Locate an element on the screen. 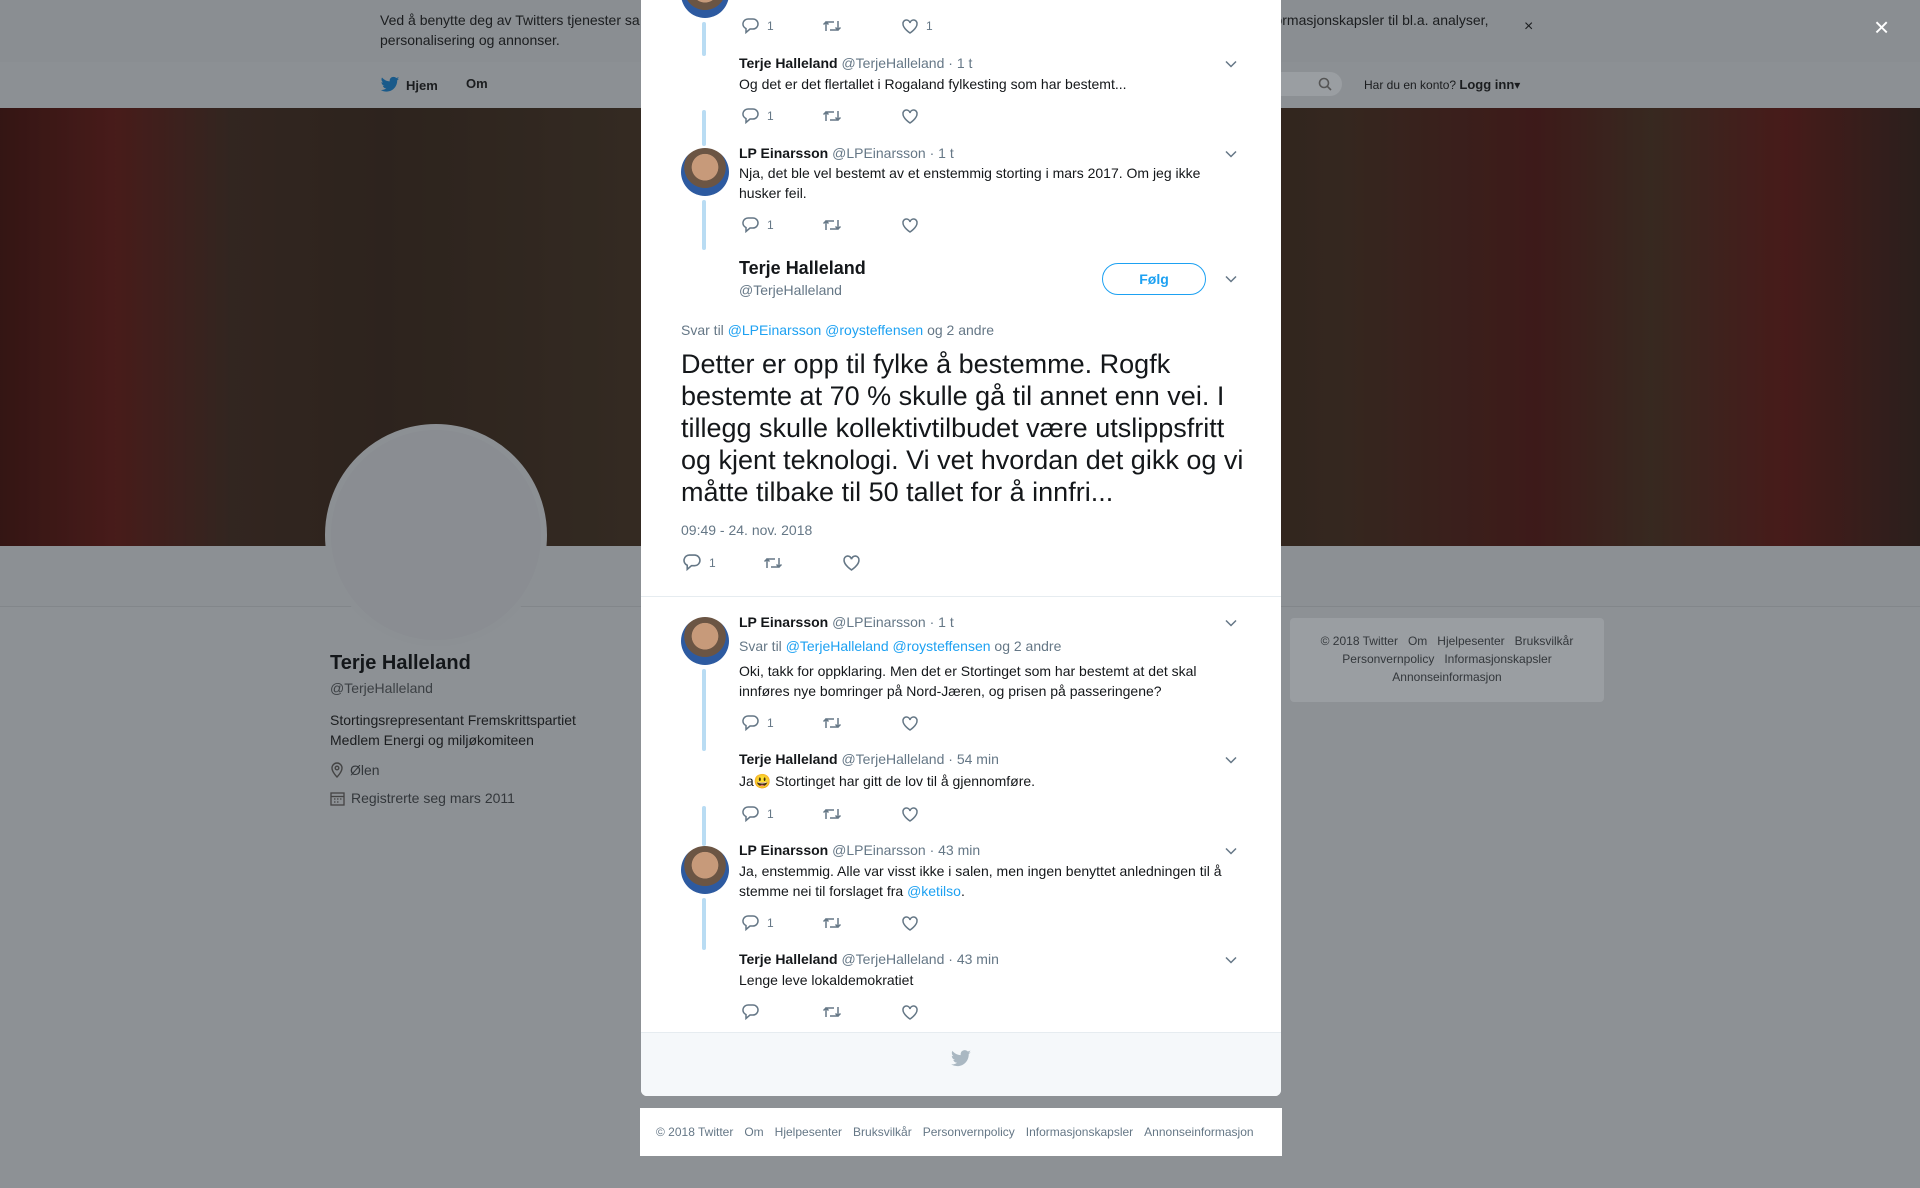 This screenshot has height=1188, width=1920. nav-home-link: Hjem is located at coordinates (409, 85).